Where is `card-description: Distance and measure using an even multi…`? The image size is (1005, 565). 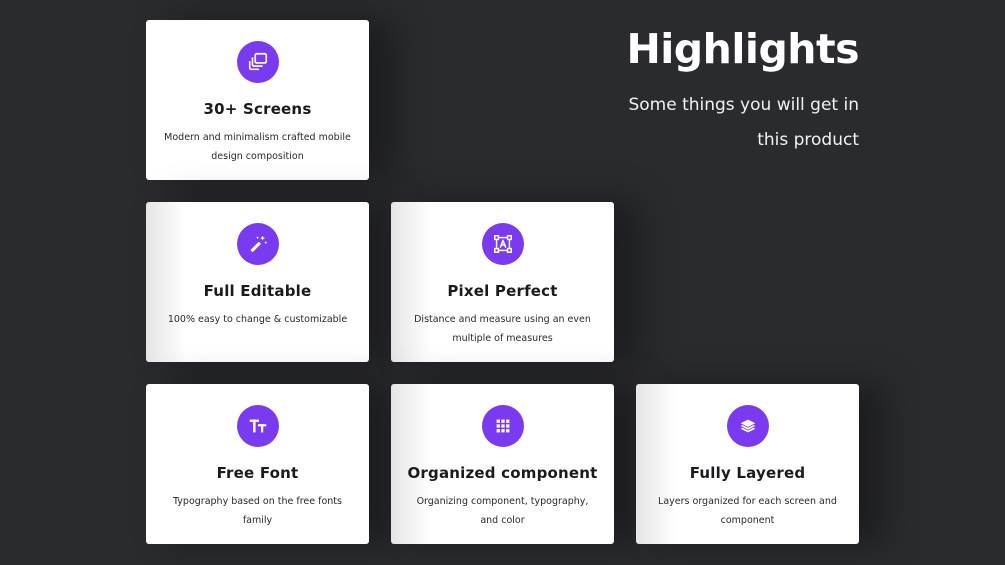
card-description: Distance and measure using an even multi… is located at coordinates (502, 329).